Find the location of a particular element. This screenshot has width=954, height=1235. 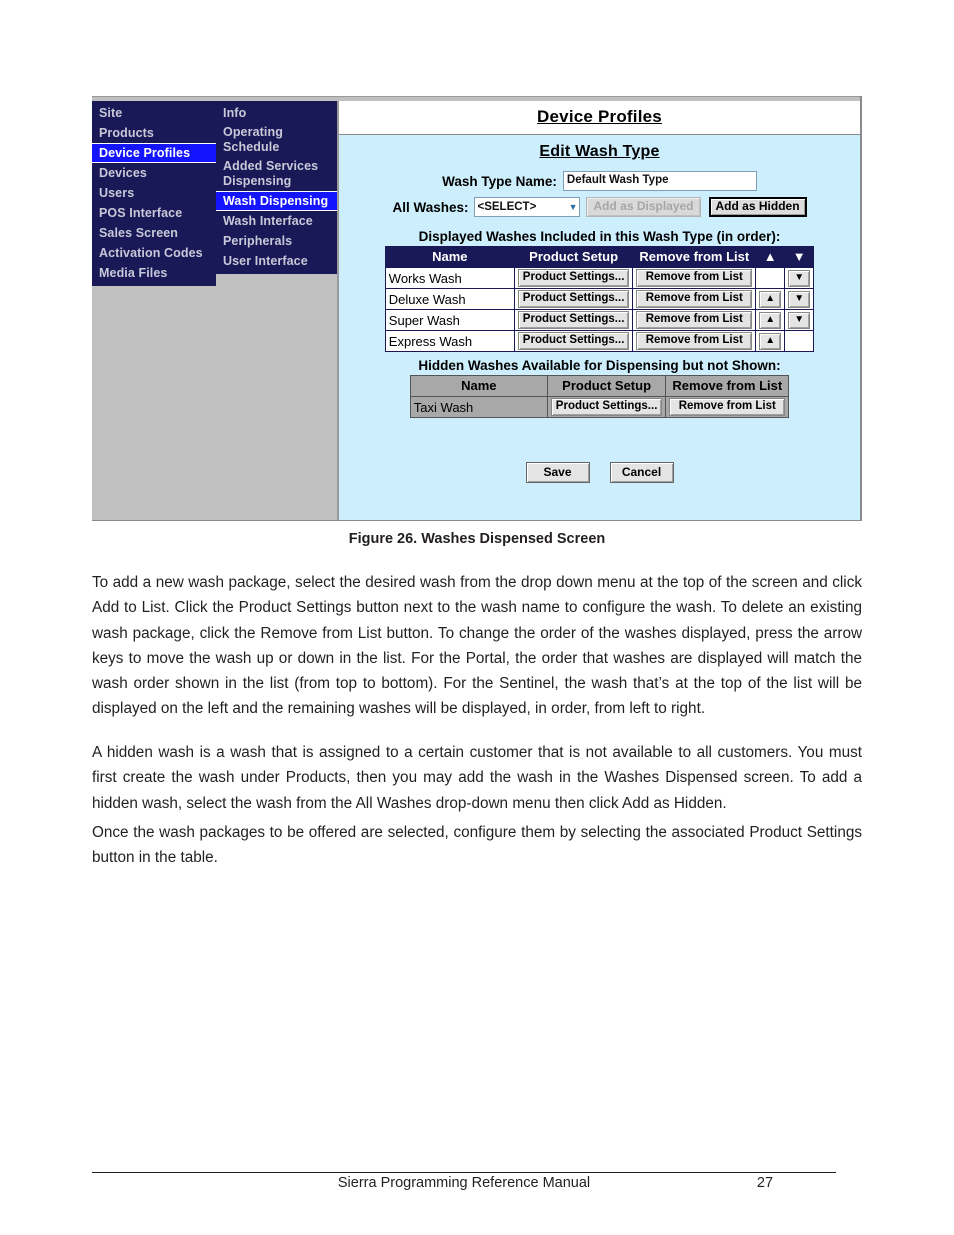

sidebar-item-site: Site is located at coordinates (154, 113).